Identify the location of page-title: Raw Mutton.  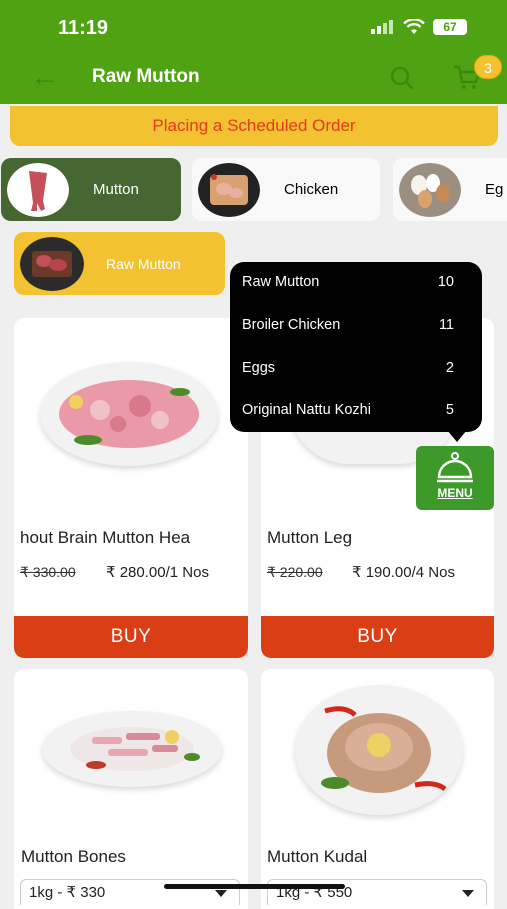
(146, 76).